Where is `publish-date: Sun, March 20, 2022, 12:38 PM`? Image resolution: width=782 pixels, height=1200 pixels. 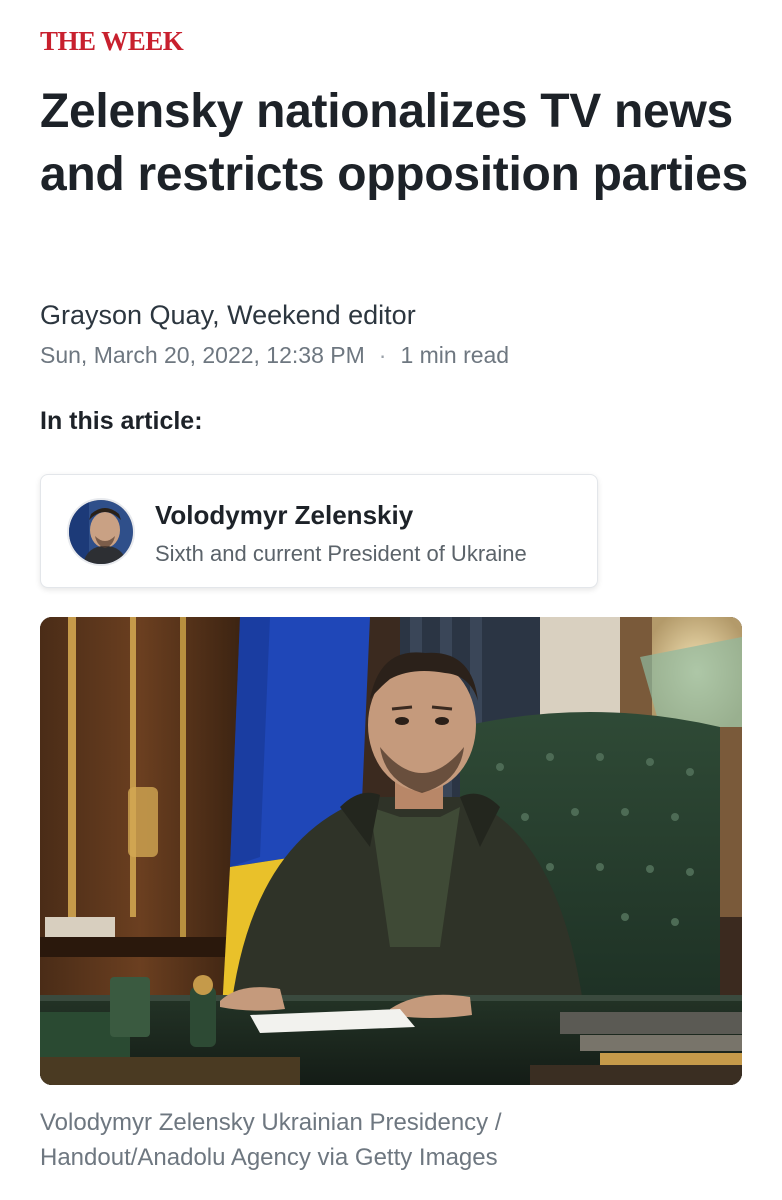 publish-date: Sun, March 20, 2022, 12:38 PM is located at coordinates (202, 355).